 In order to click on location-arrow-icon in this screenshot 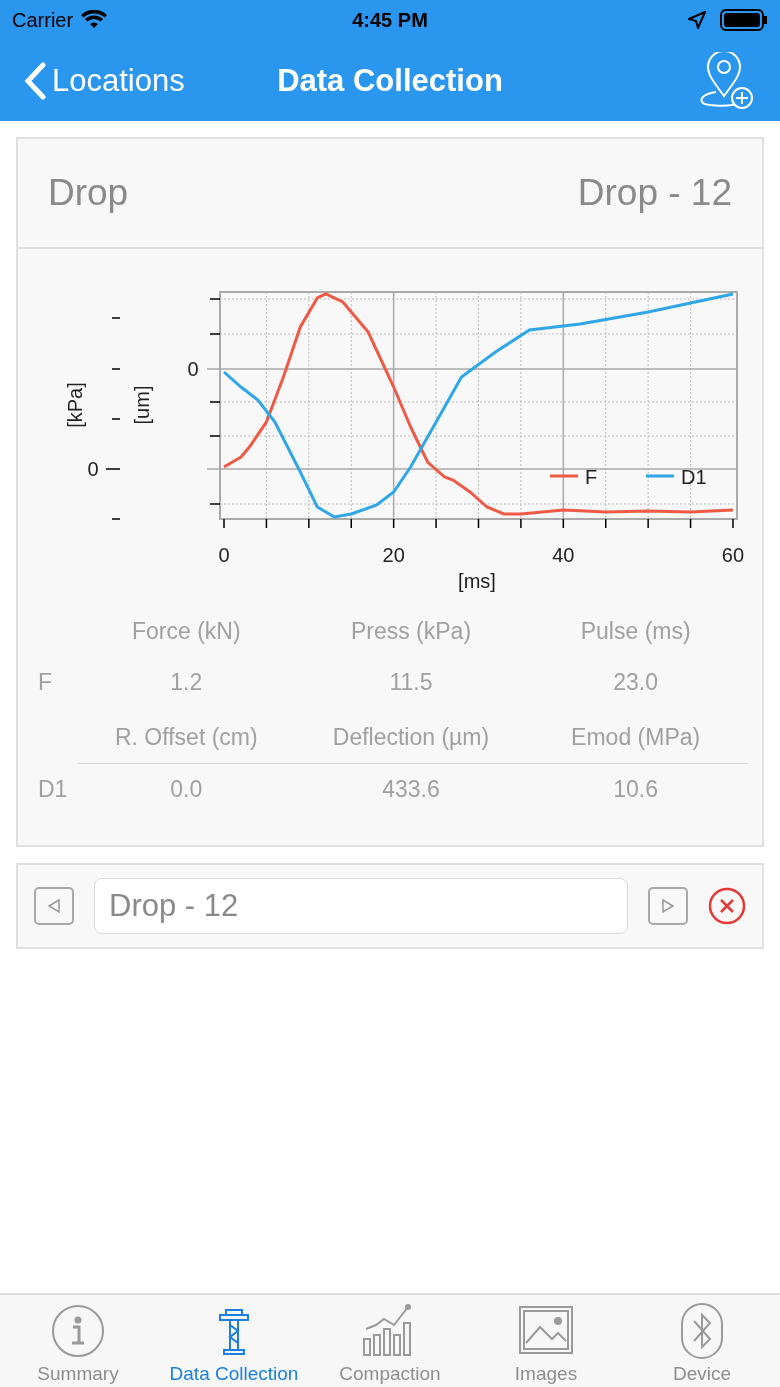, I will do `click(697, 20)`.